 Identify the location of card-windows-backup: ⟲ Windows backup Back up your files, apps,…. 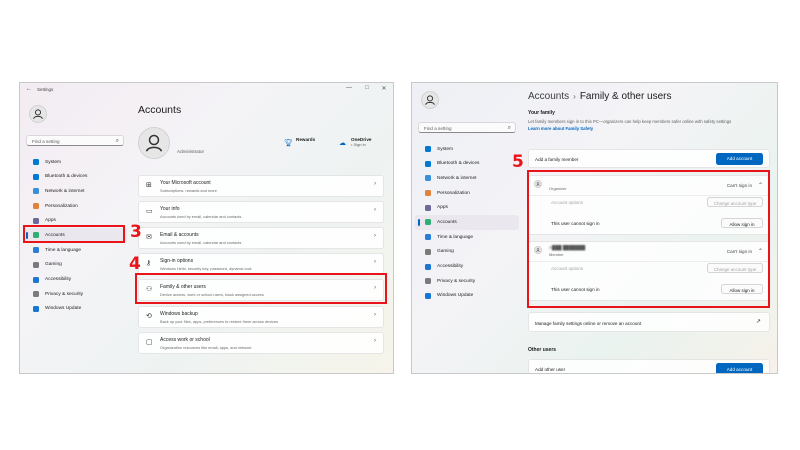
(261, 317).